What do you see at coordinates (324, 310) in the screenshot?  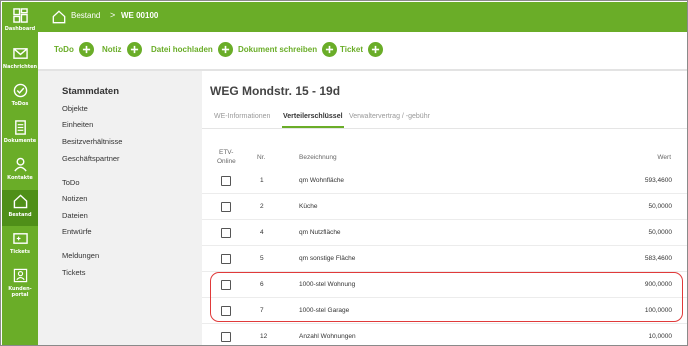 I see `cell-bezeichnung: 1000-stel Garage` at bounding box center [324, 310].